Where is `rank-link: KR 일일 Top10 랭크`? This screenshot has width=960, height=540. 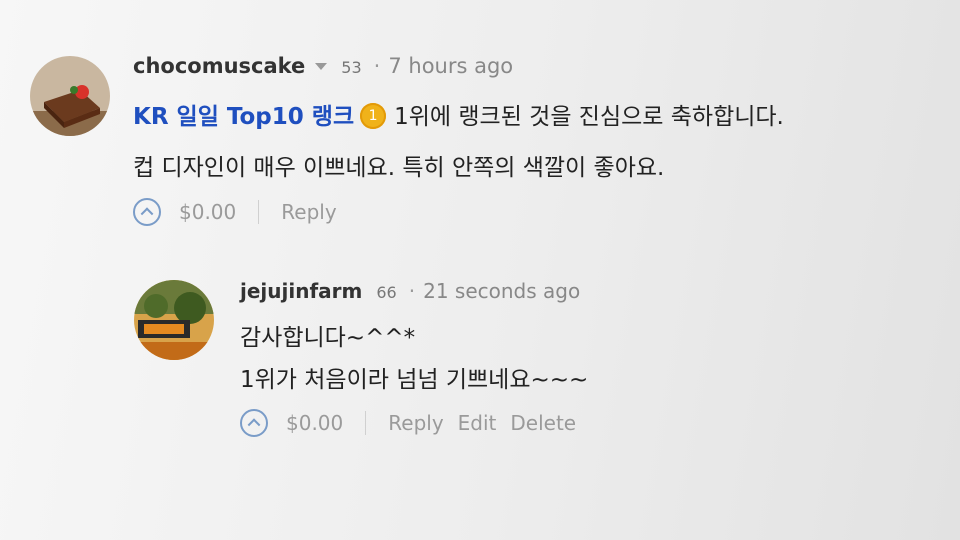 rank-link: KR 일일 Top10 랭크 is located at coordinates (243, 117).